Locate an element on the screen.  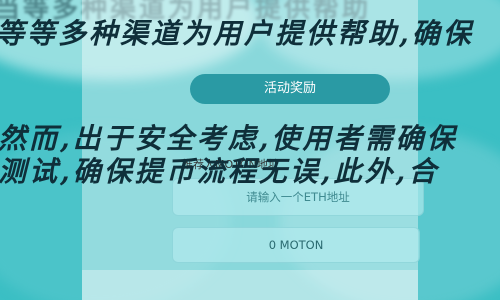
moton-amount-field: 0 MOTON is located at coordinates (296, 245).